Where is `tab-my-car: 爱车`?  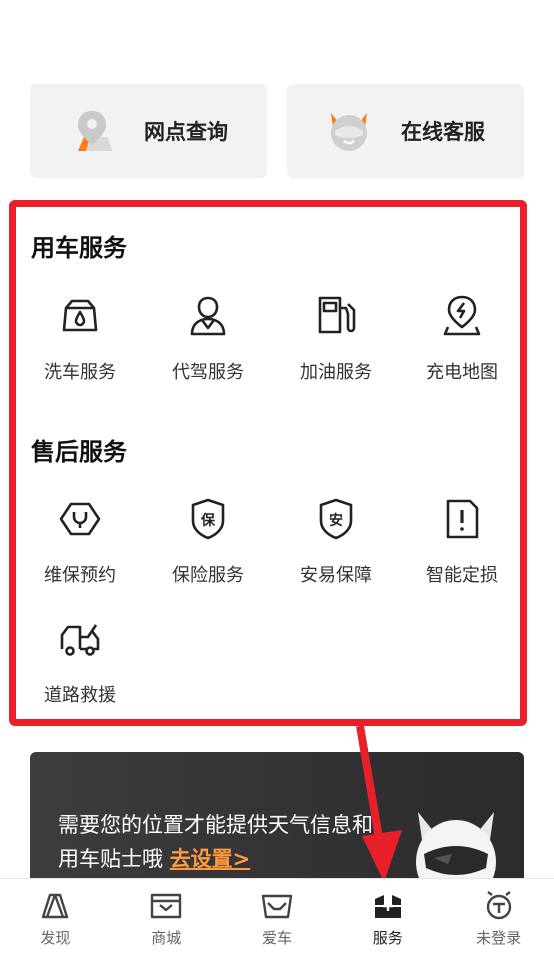 tab-my-car: 爱车 is located at coordinates (277, 917).